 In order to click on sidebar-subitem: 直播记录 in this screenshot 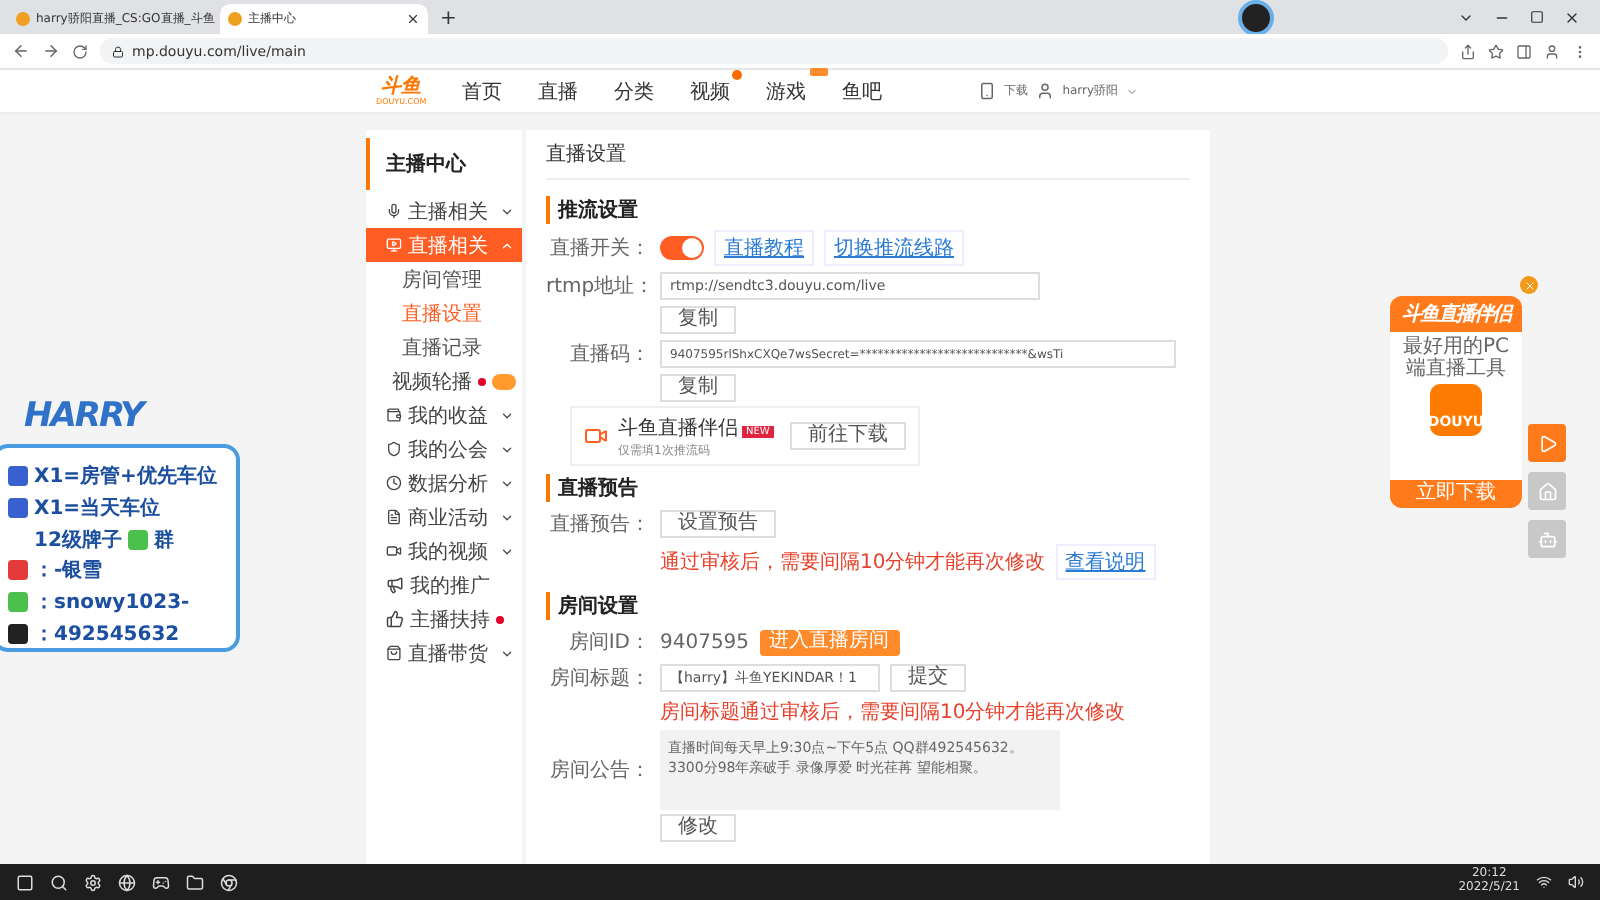, I will do `click(444, 347)`.